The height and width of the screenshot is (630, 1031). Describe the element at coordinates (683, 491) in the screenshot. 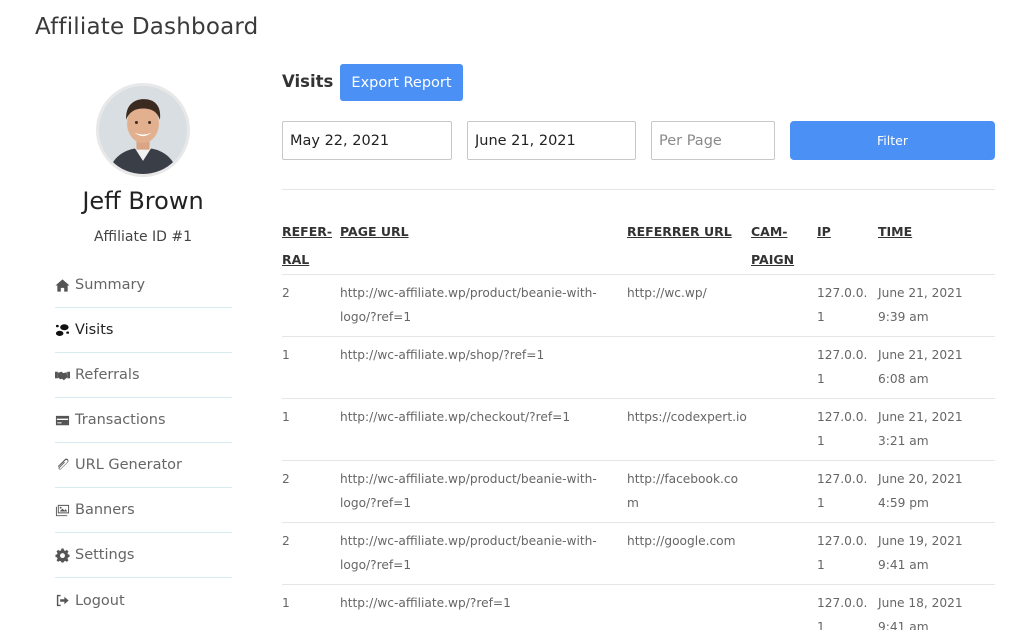

I see `cell-referrer-url: http://facebook.com` at that location.